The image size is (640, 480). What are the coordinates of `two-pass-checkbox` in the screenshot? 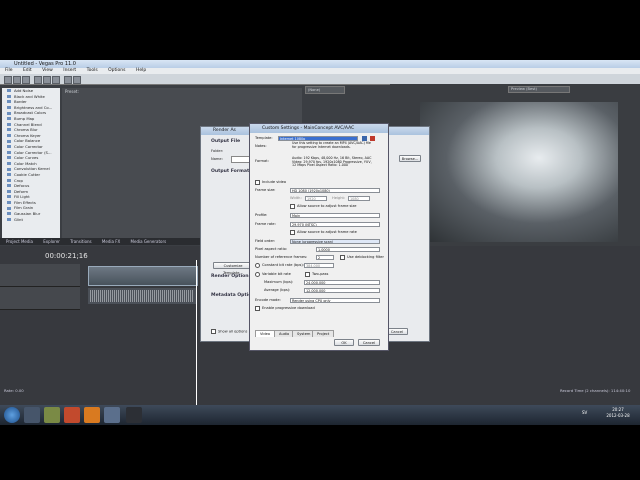 It's located at (307, 274).